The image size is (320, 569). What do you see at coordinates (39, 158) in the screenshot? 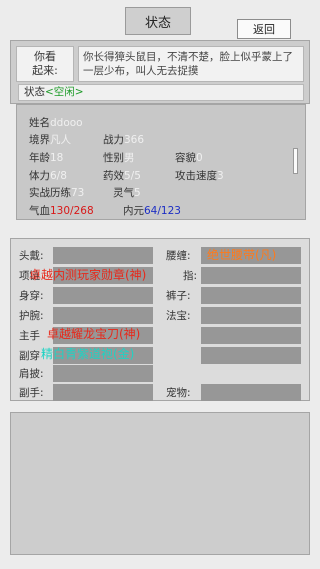
I see `stat-age-label: 年龄` at bounding box center [39, 158].